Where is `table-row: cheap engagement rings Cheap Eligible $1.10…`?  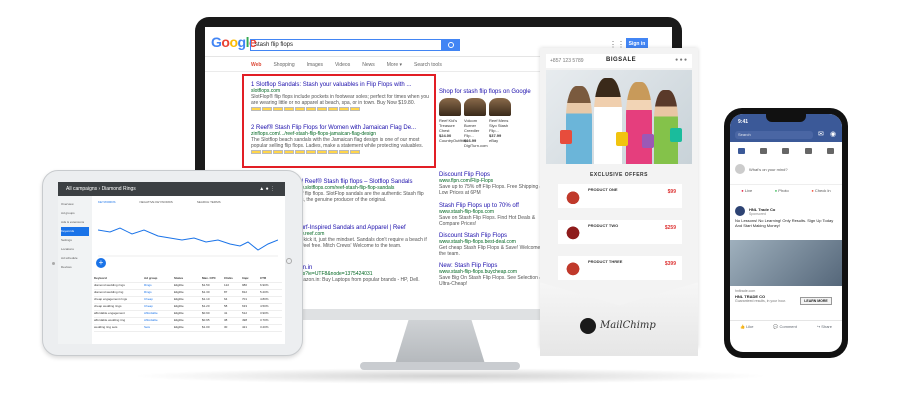 table-row: cheap engagement rings Cheap Eligible $1.10… is located at coordinates (188, 300).